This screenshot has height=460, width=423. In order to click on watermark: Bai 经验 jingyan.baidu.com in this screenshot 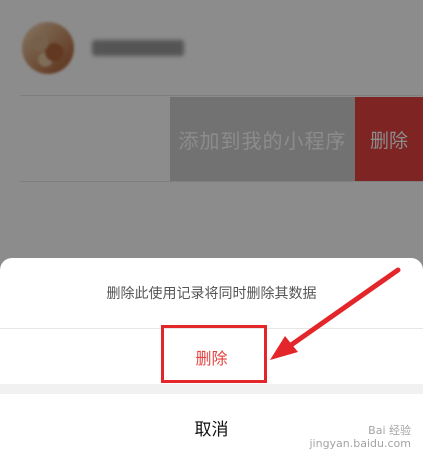, I will do `click(360, 437)`.